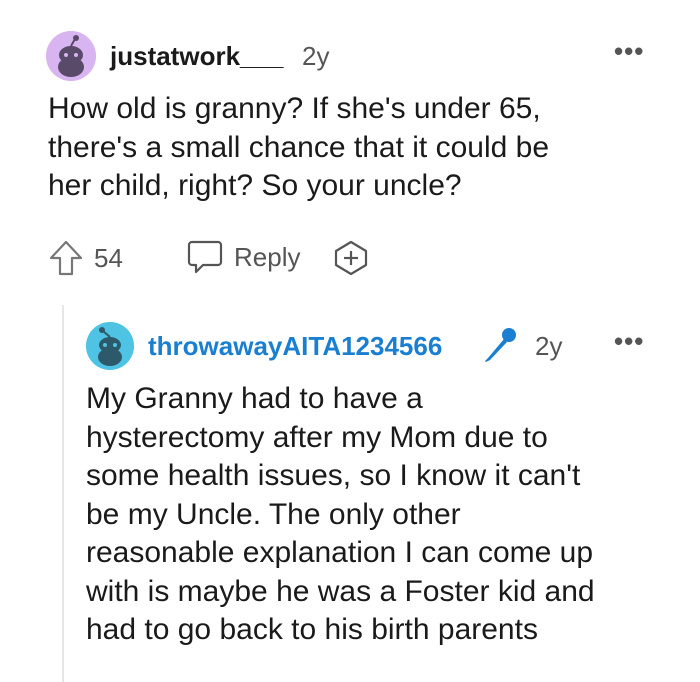  I want to click on reply-body-line: be my Uncle. The only other, so click(273, 514).